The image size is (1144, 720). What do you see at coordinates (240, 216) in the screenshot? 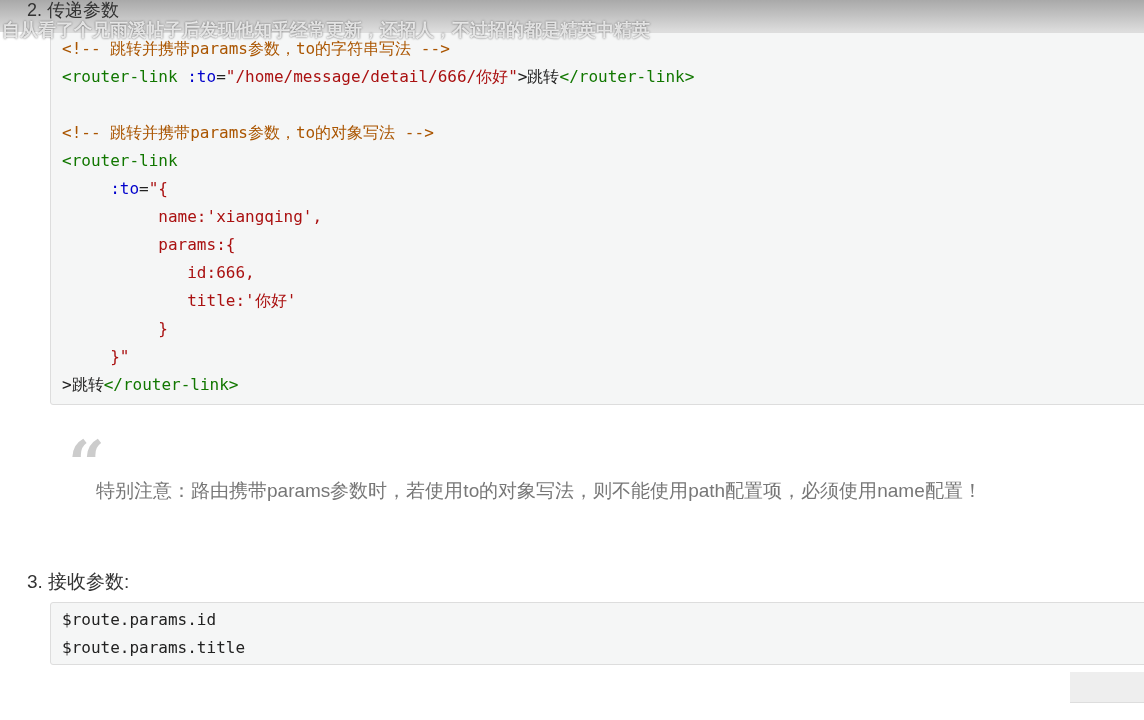
I see `code-line: name:'xiangqing',` at bounding box center [240, 216].